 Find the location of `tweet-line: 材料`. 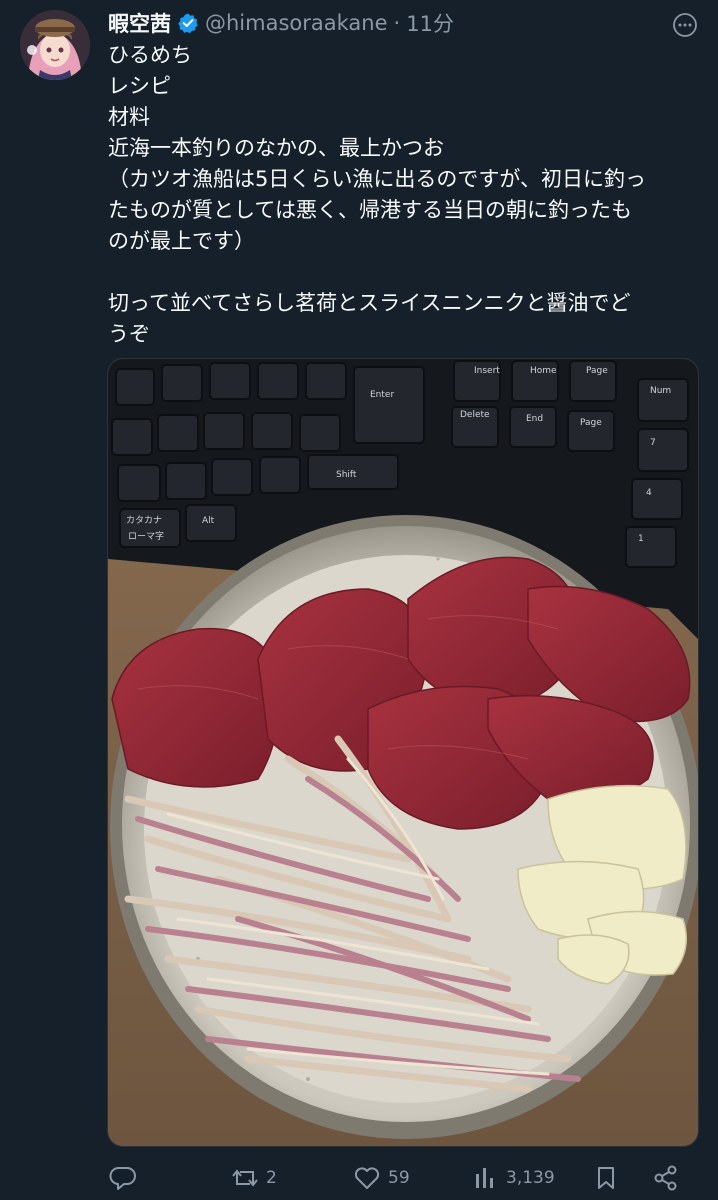

tweet-line: 材料 is located at coordinates (129, 117).